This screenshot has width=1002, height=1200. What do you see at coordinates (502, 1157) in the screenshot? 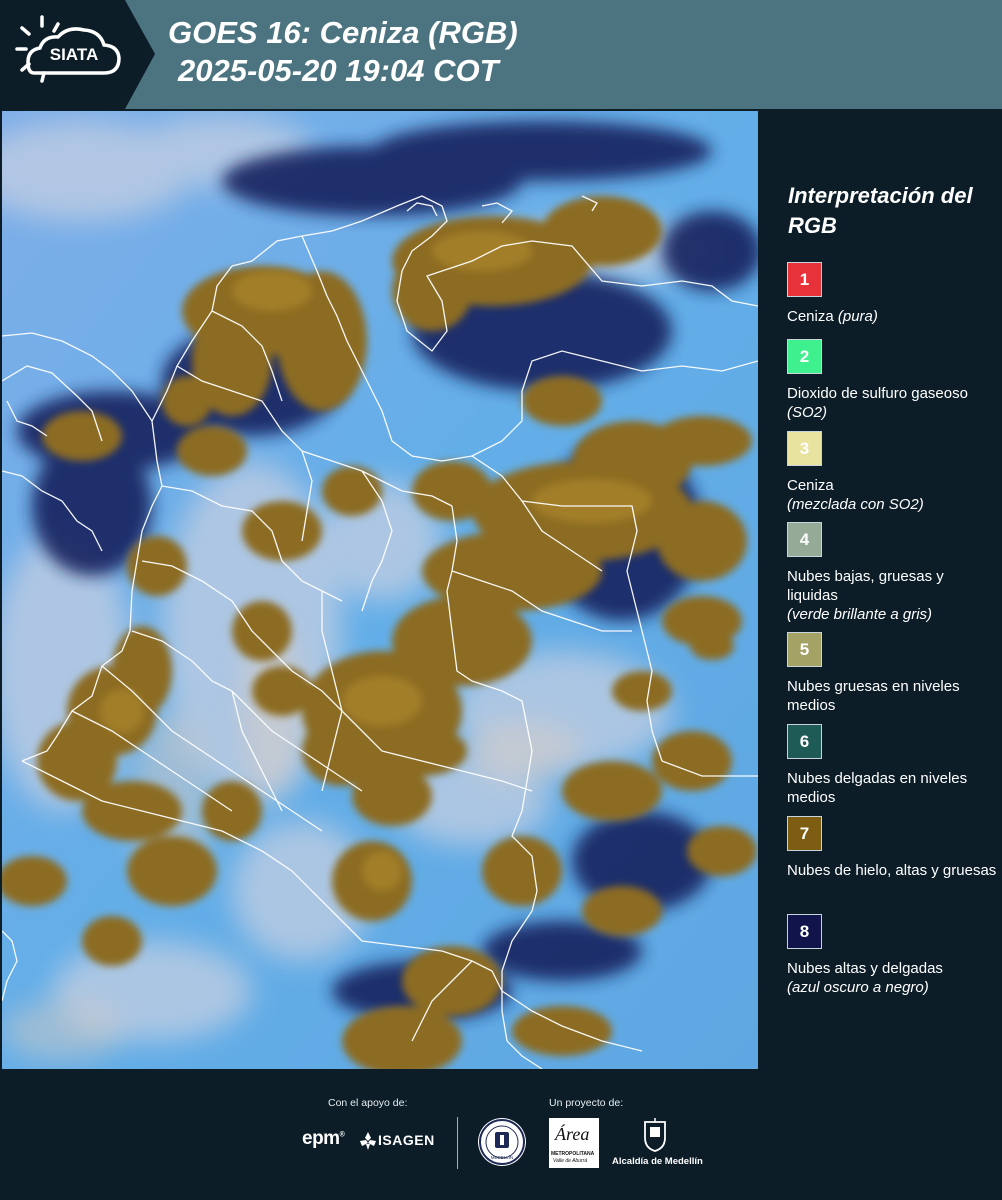
I see `svg-text: MEDELLÍN` at bounding box center [502, 1157].